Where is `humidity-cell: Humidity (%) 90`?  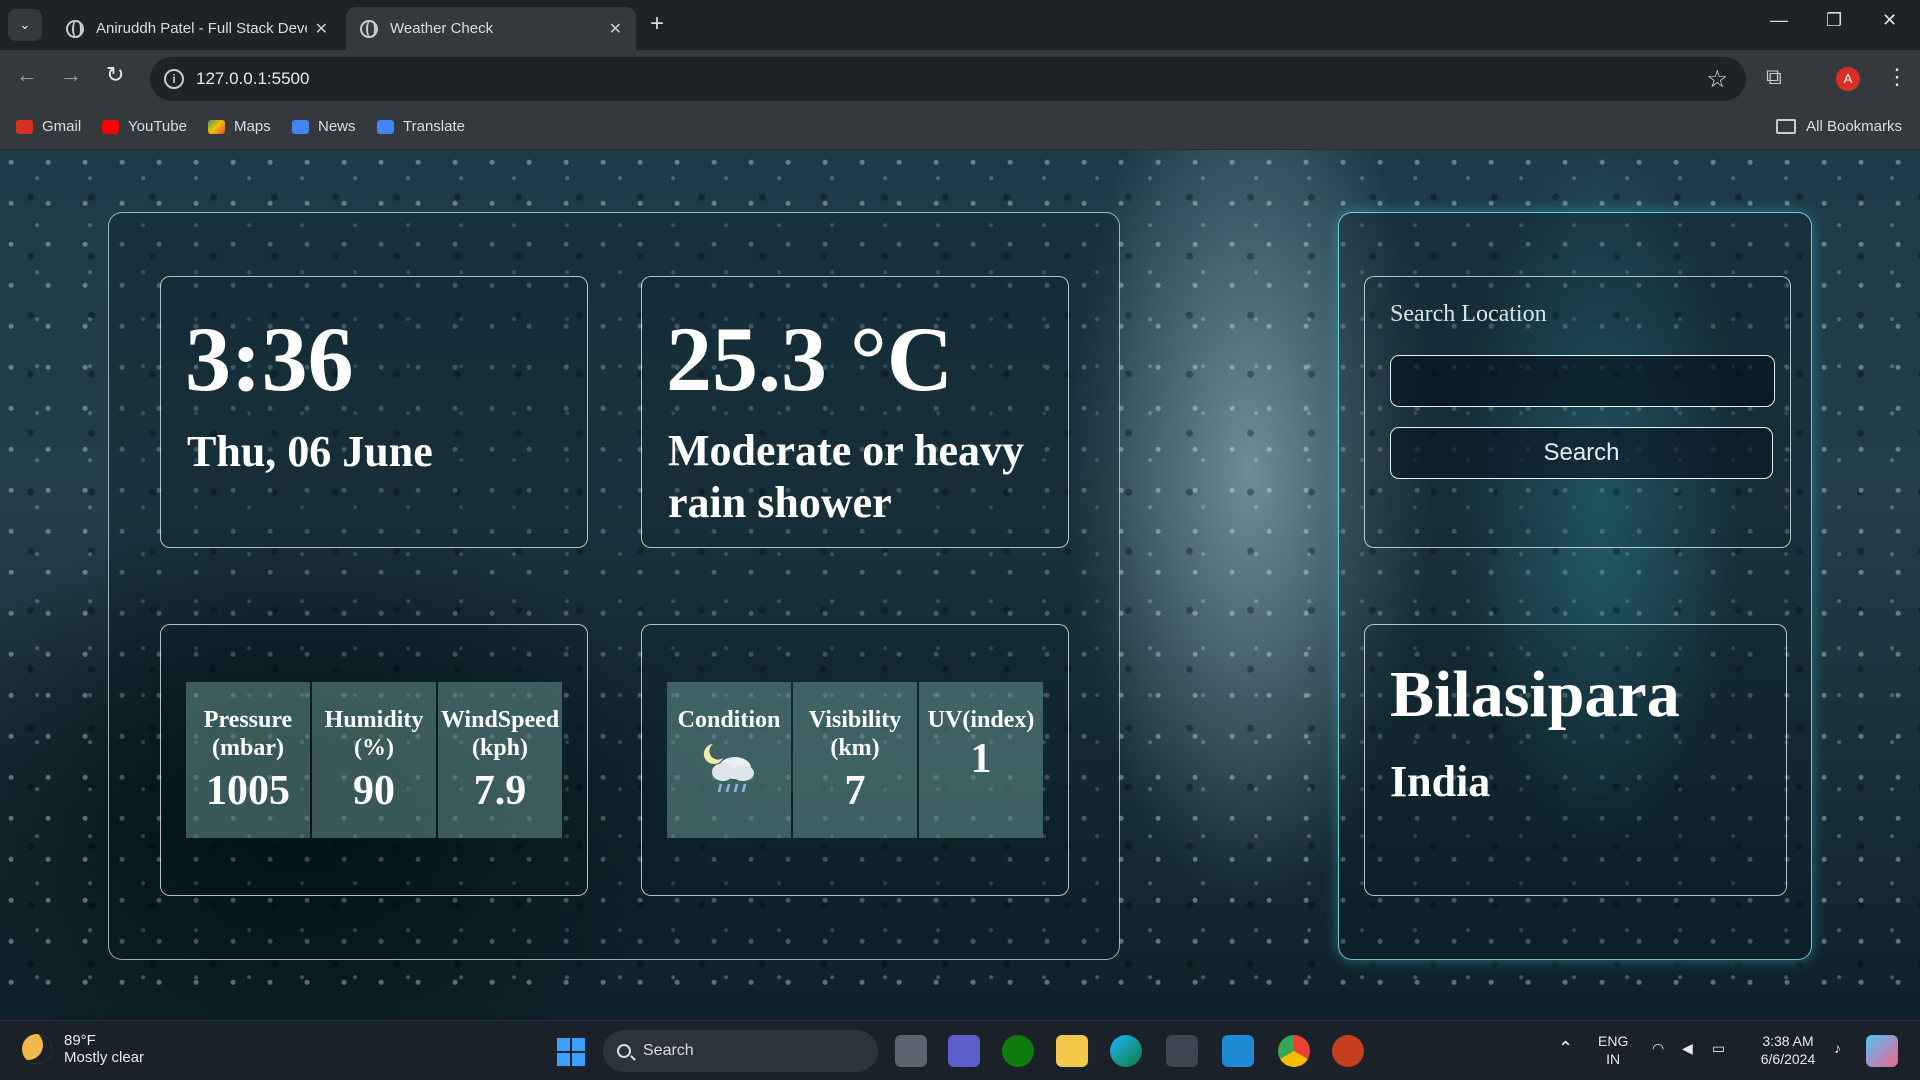
humidity-cell: Humidity (%) 90 is located at coordinates (374, 760).